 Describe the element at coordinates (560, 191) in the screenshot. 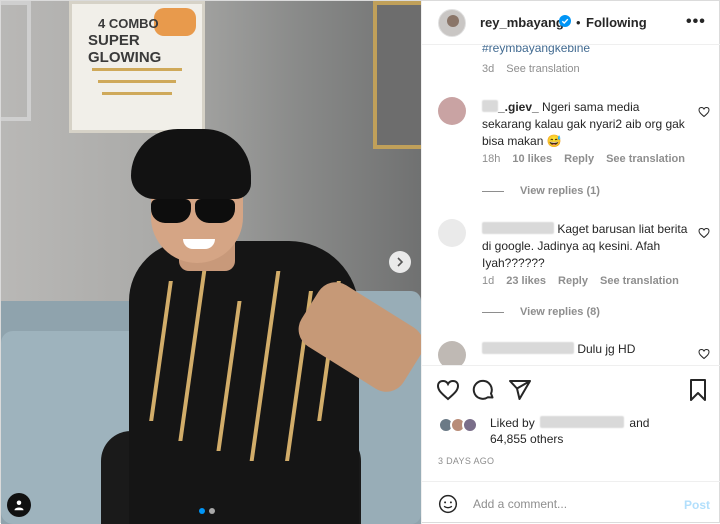

I see `view-replies-label: View replies (1)` at that location.